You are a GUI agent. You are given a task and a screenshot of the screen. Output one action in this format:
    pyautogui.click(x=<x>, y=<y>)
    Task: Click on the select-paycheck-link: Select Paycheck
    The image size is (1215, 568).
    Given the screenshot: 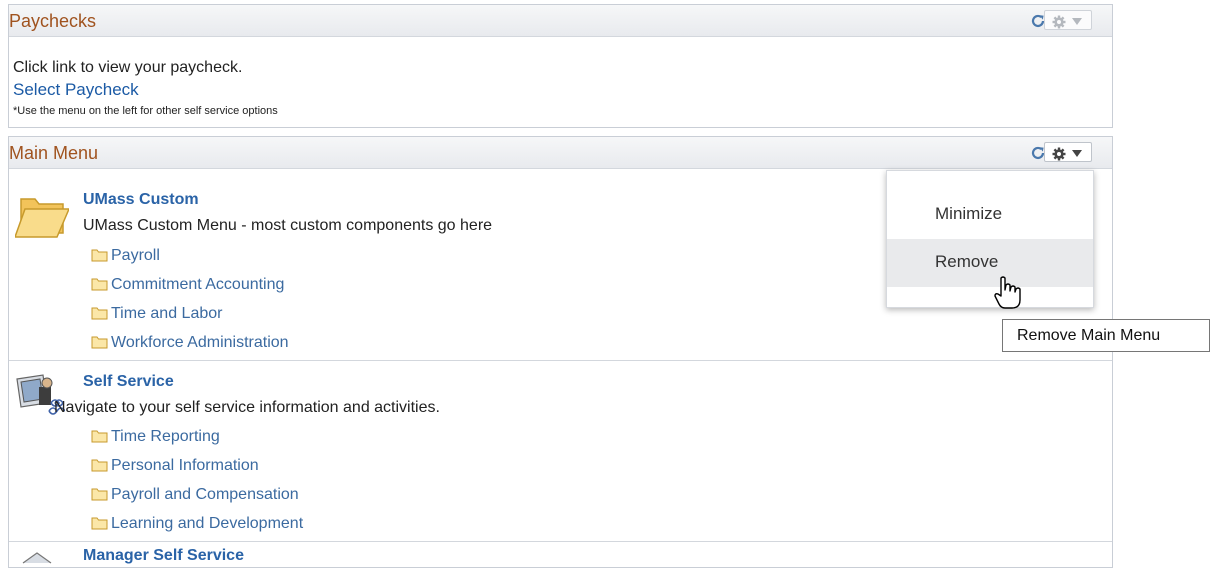 What is the action you would take?
    pyautogui.click(x=76, y=90)
    